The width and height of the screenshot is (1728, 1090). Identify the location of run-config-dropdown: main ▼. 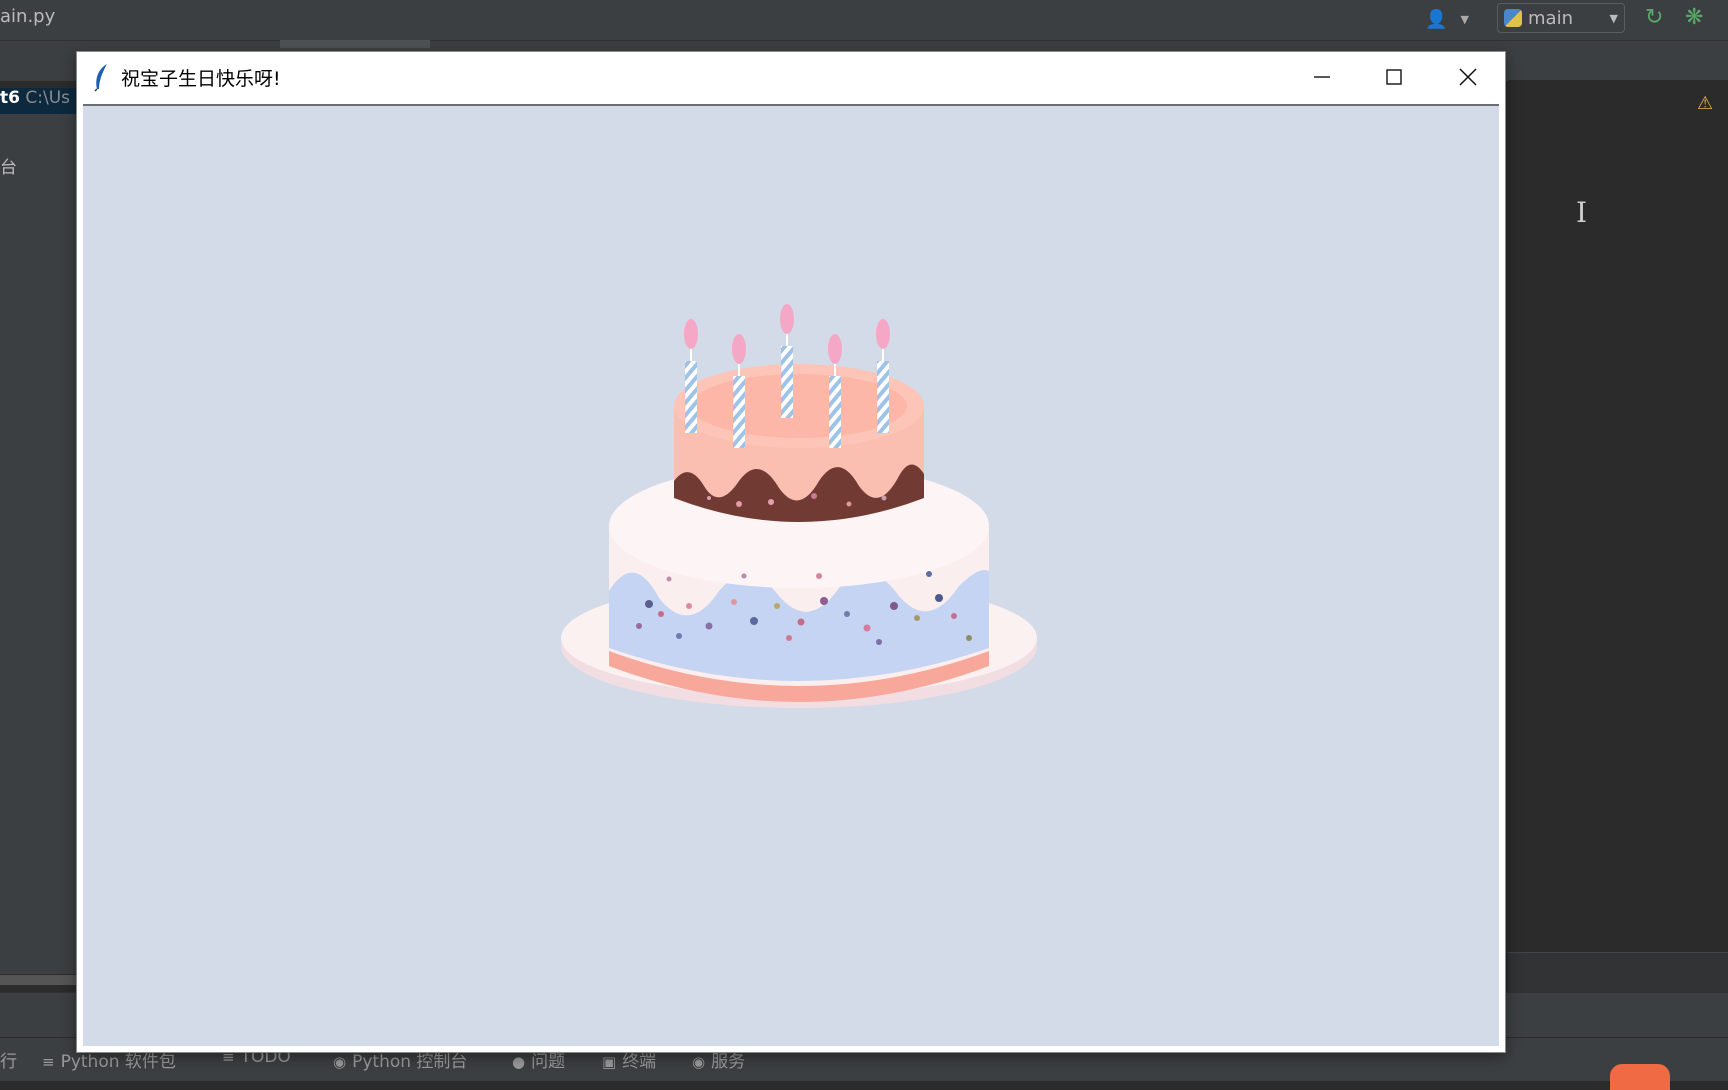
(1561, 18).